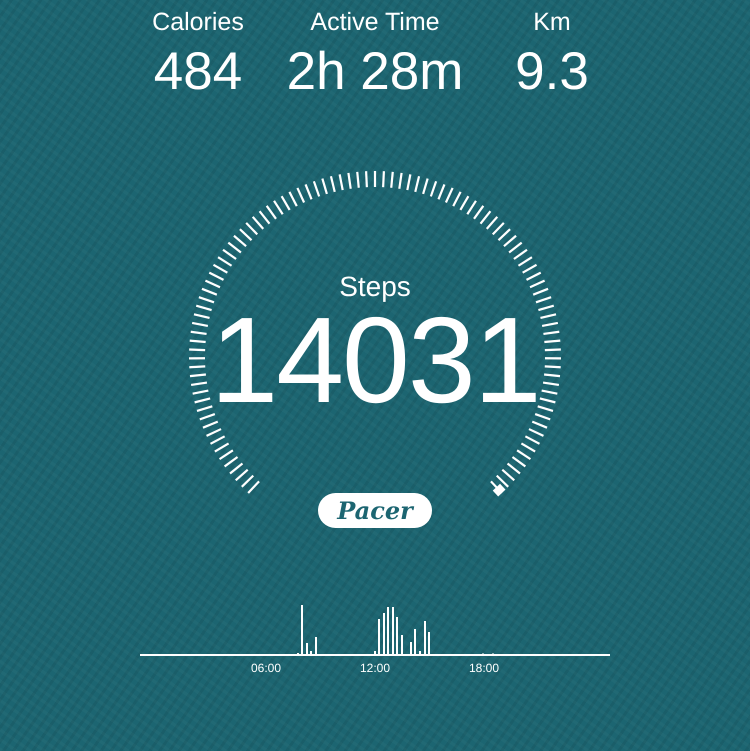 This screenshot has height=751, width=750. What do you see at coordinates (198, 72) in the screenshot?
I see `stat-value: 484` at bounding box center [198, 72].